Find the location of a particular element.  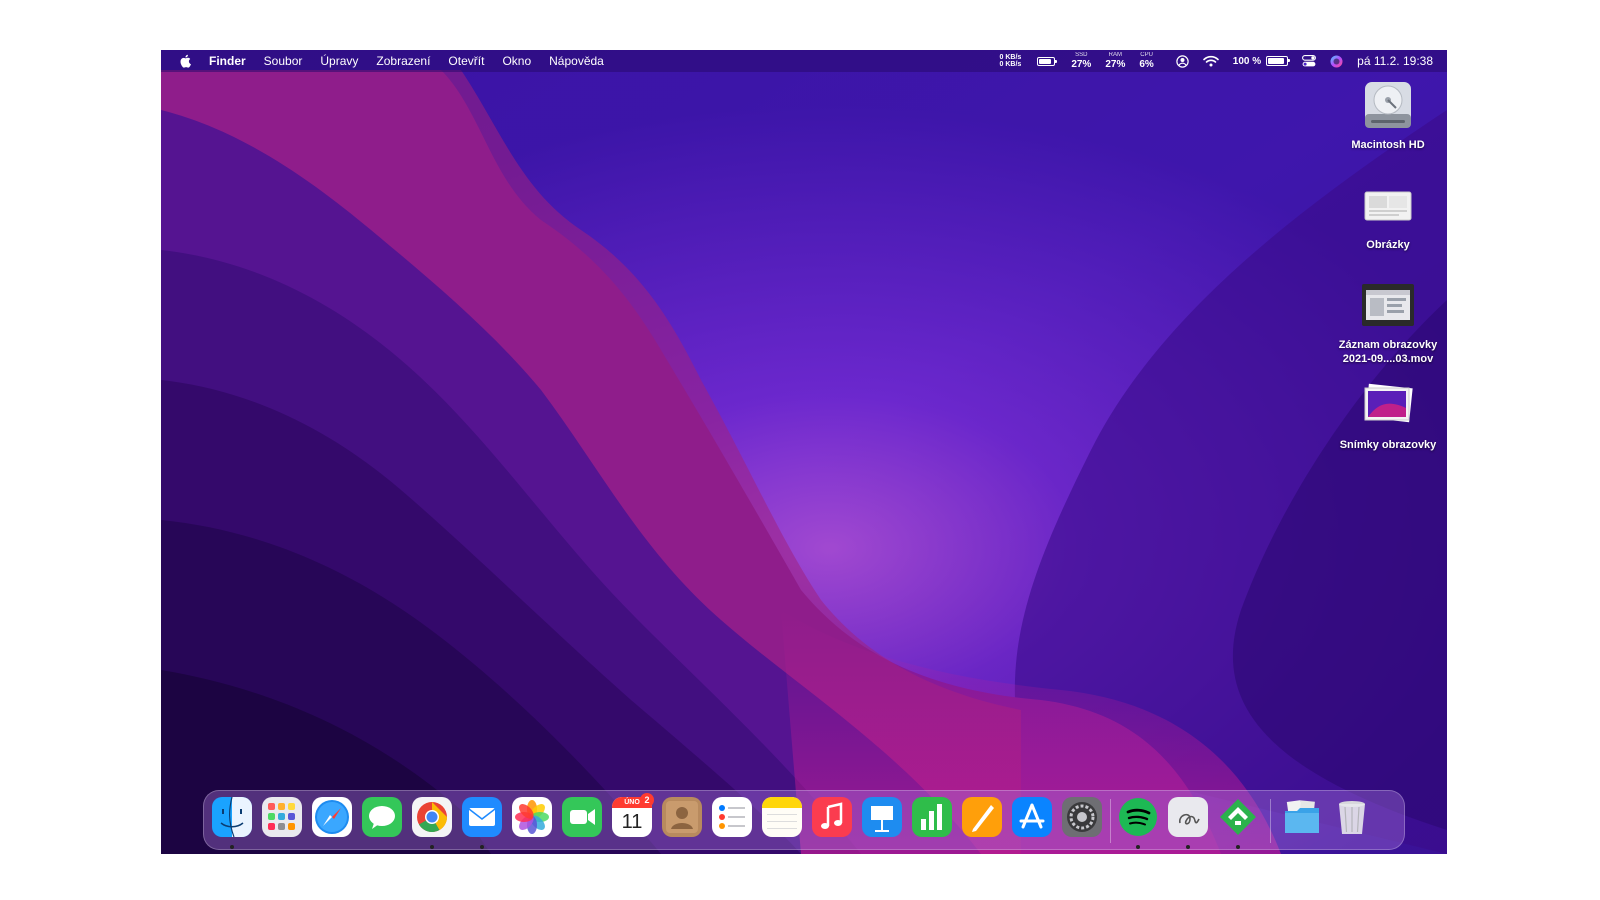

dock-system-preferences is located at coordinates (1082, 817).